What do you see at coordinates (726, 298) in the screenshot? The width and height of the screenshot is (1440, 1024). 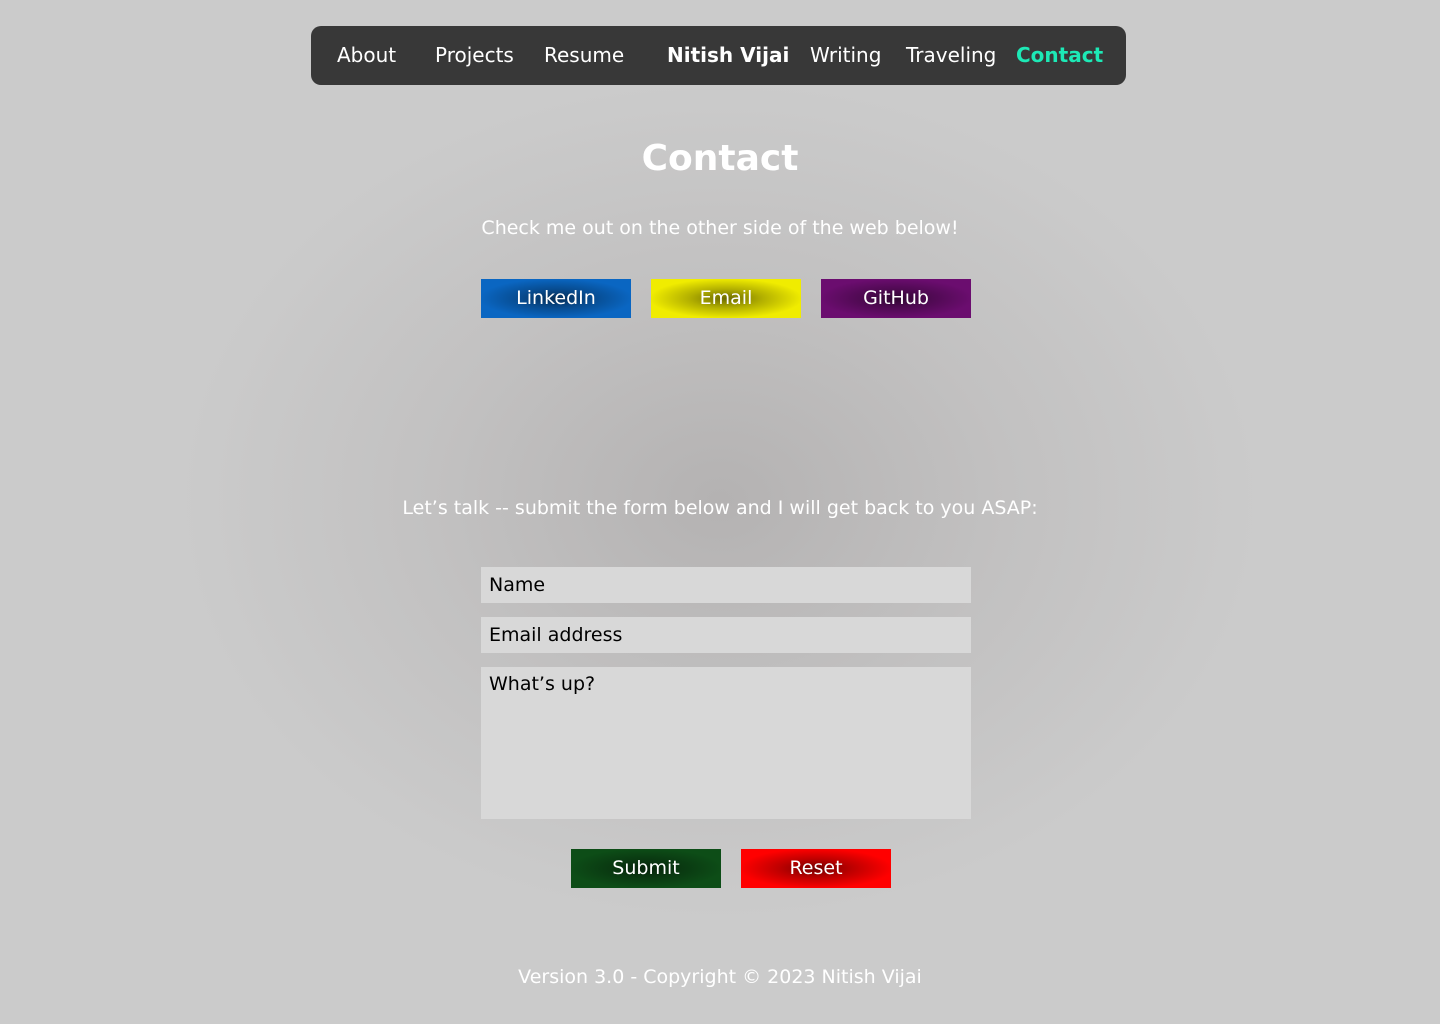 I see `email-button: Email` at bounding box center [726, 298].